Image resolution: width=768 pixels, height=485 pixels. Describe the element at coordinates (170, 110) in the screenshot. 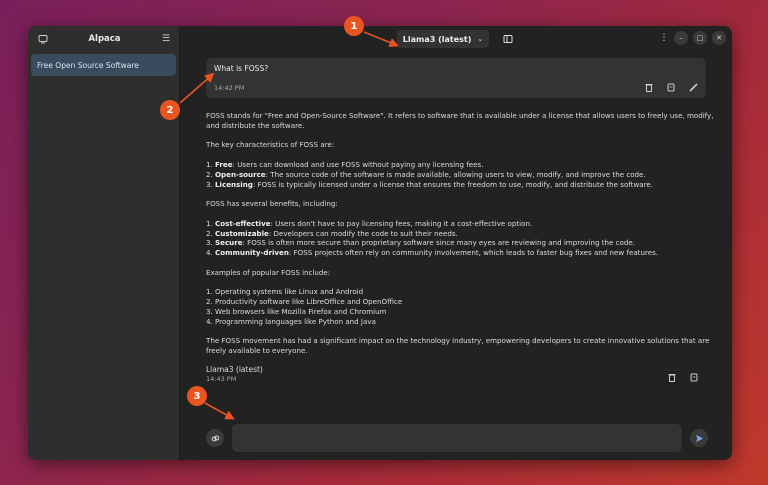

I see `callout-badge-2: 2` at that location.